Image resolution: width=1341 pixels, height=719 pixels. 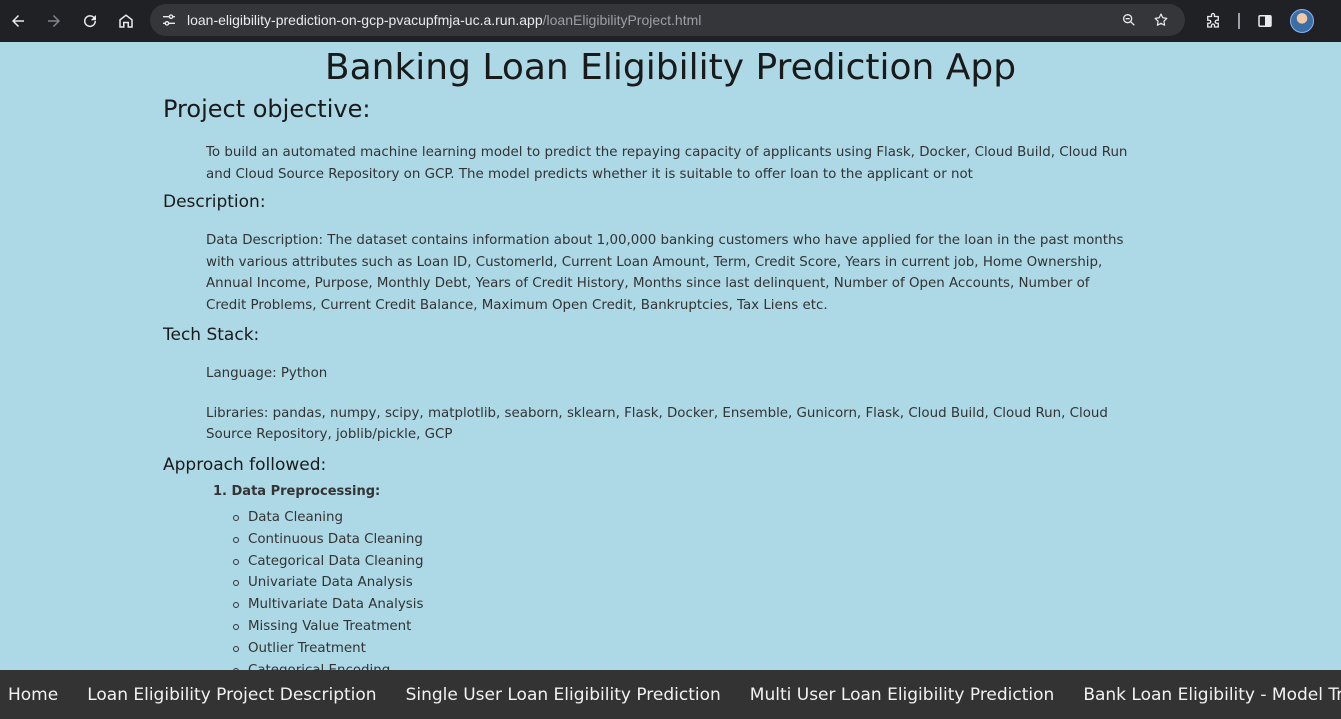 What do you see at coordinates (1239, 21) in the screenshot?
I see `toolbar-separator` at bounding box center [1239, 21].